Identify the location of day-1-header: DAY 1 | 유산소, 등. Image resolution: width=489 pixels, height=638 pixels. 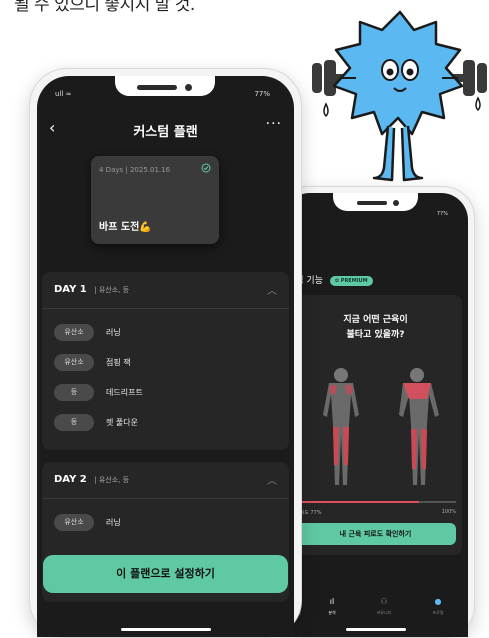
(91, 289).